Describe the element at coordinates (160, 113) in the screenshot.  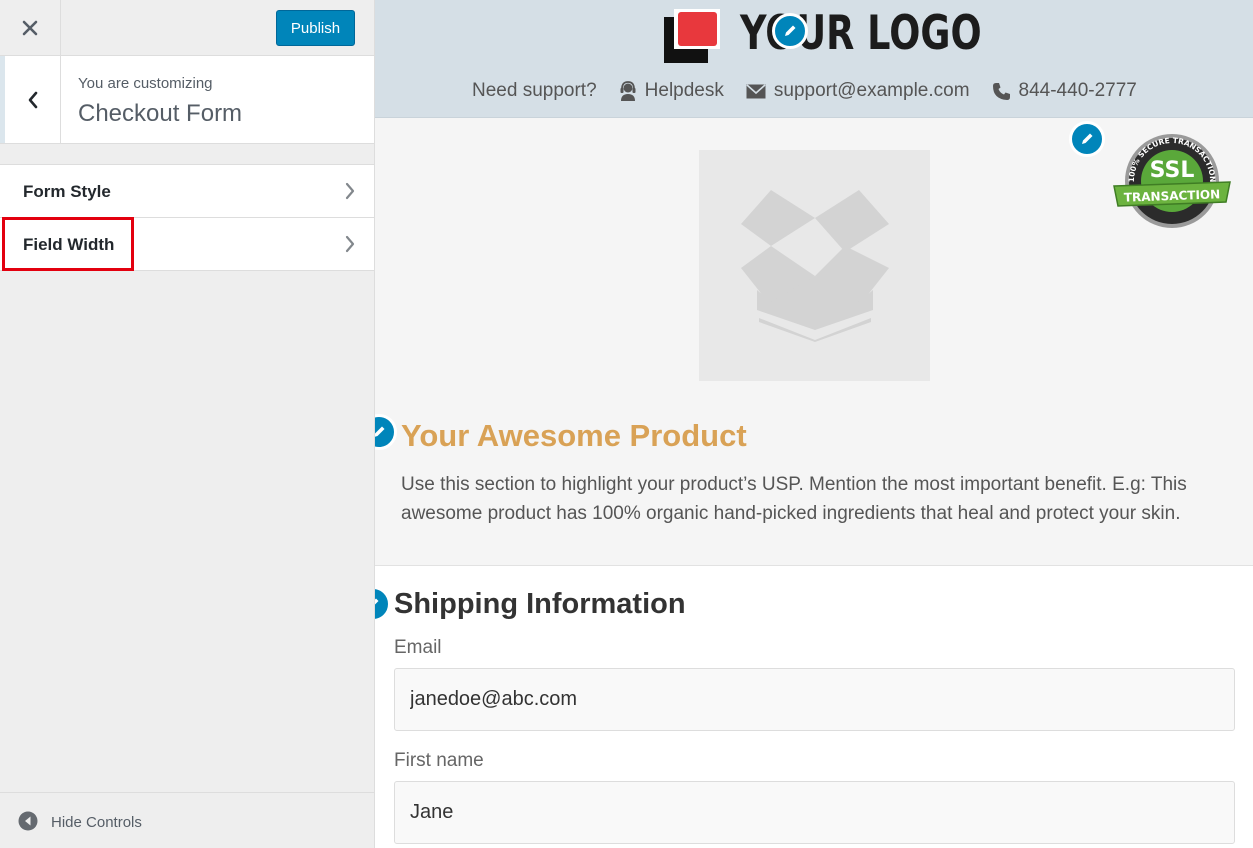
I see `section-title: Checkout Form` at that location.